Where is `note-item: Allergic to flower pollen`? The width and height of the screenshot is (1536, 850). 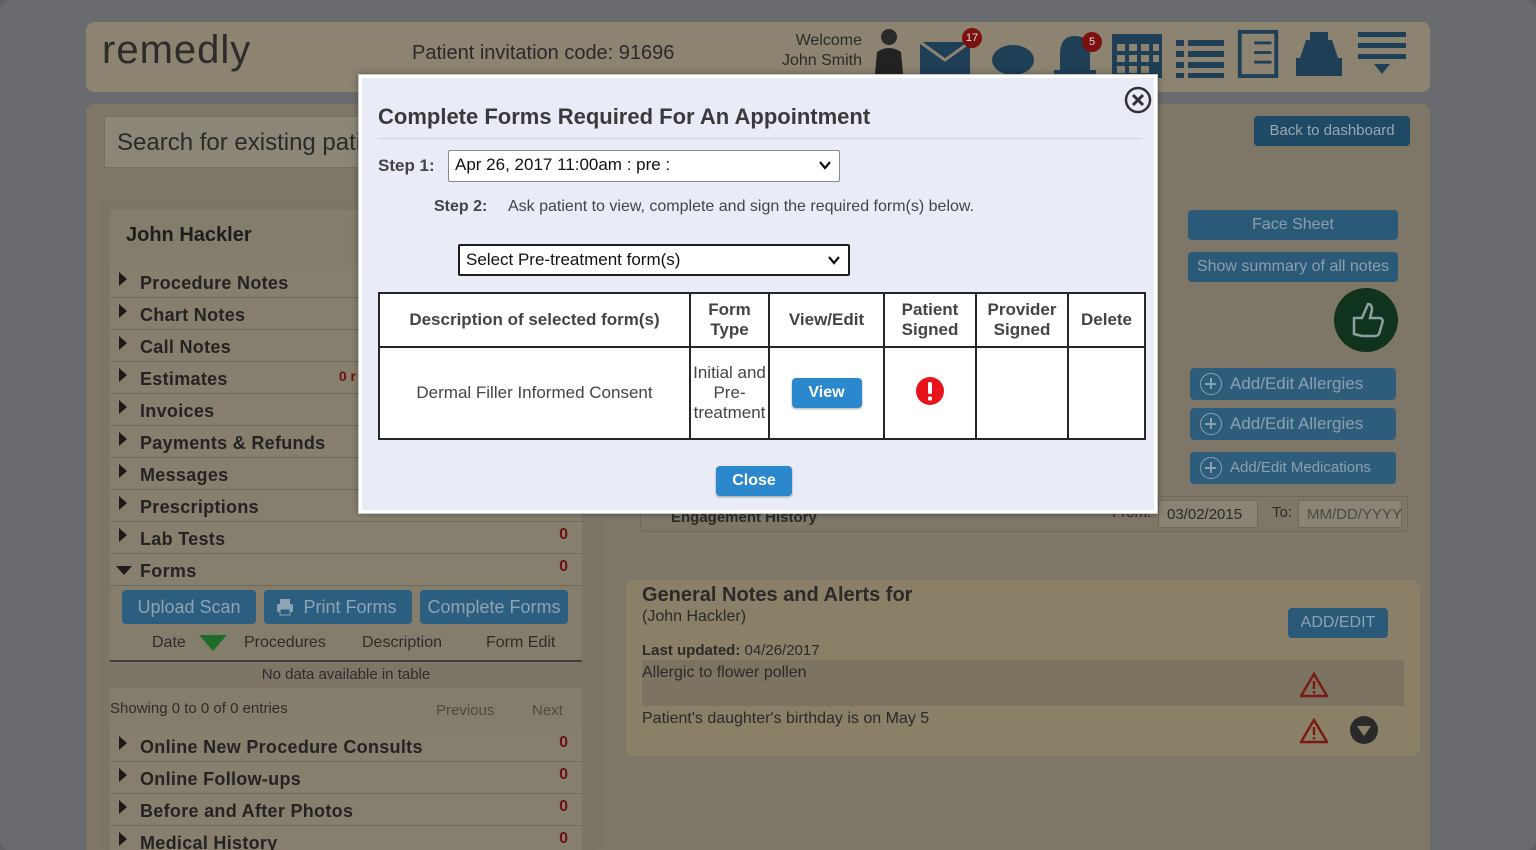 note-item: Allergic to flower pollen is located at coordinates (1023, 683).